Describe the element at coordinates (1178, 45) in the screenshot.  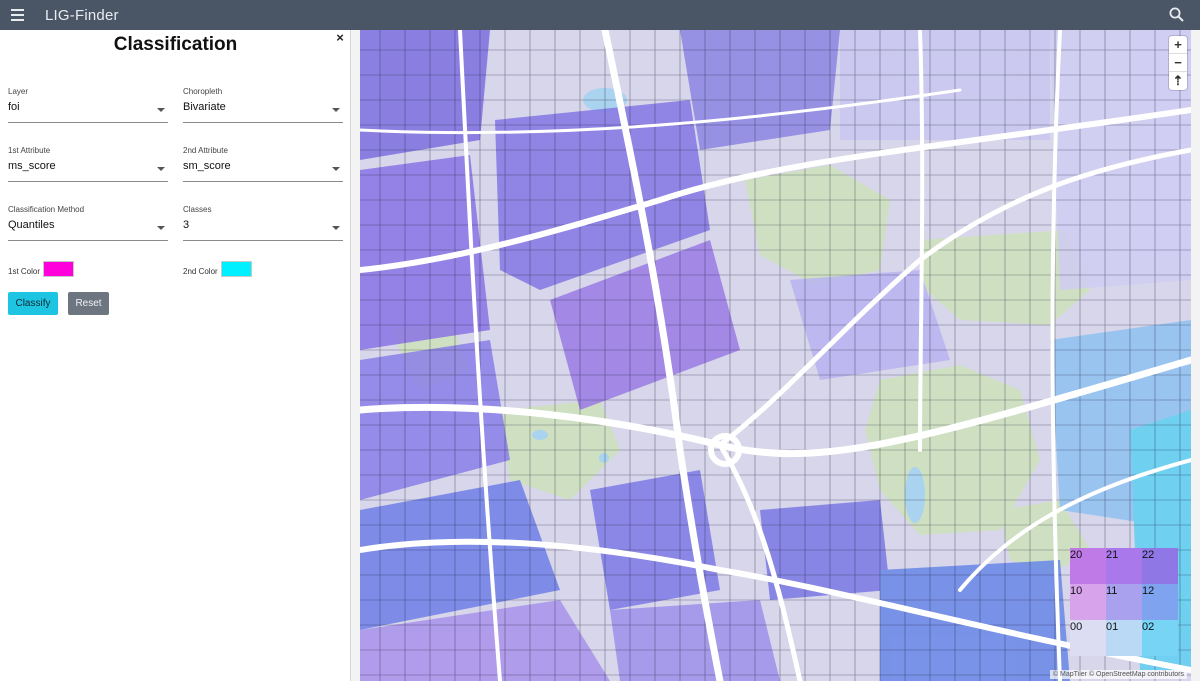
I see `zoom-in-button: +` at that location.